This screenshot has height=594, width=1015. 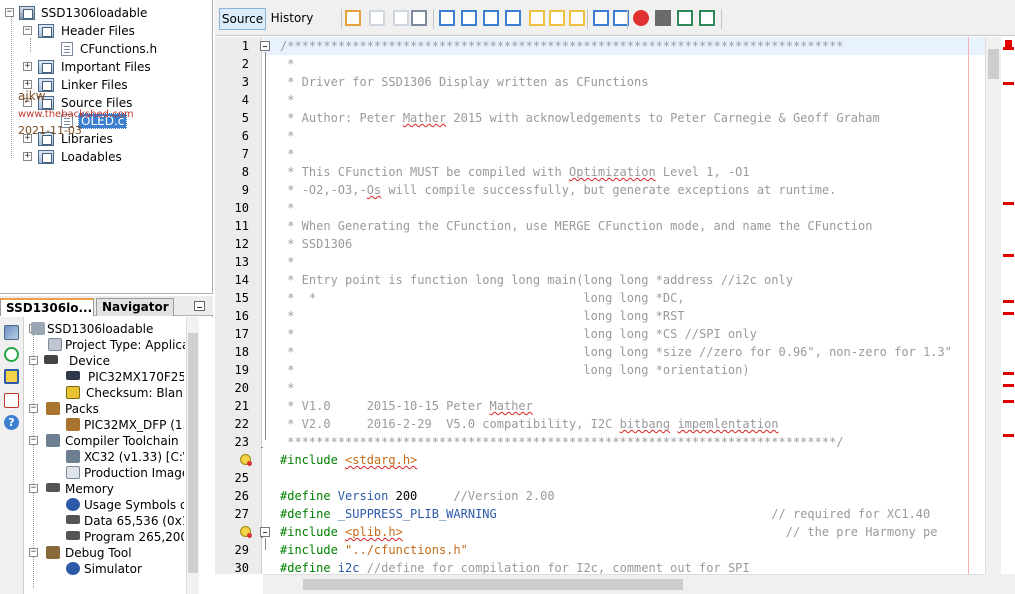 What do you see at coordinates (51, 359) in the screenshot?
I see `chip-icon` at bounding box center [51, 359].